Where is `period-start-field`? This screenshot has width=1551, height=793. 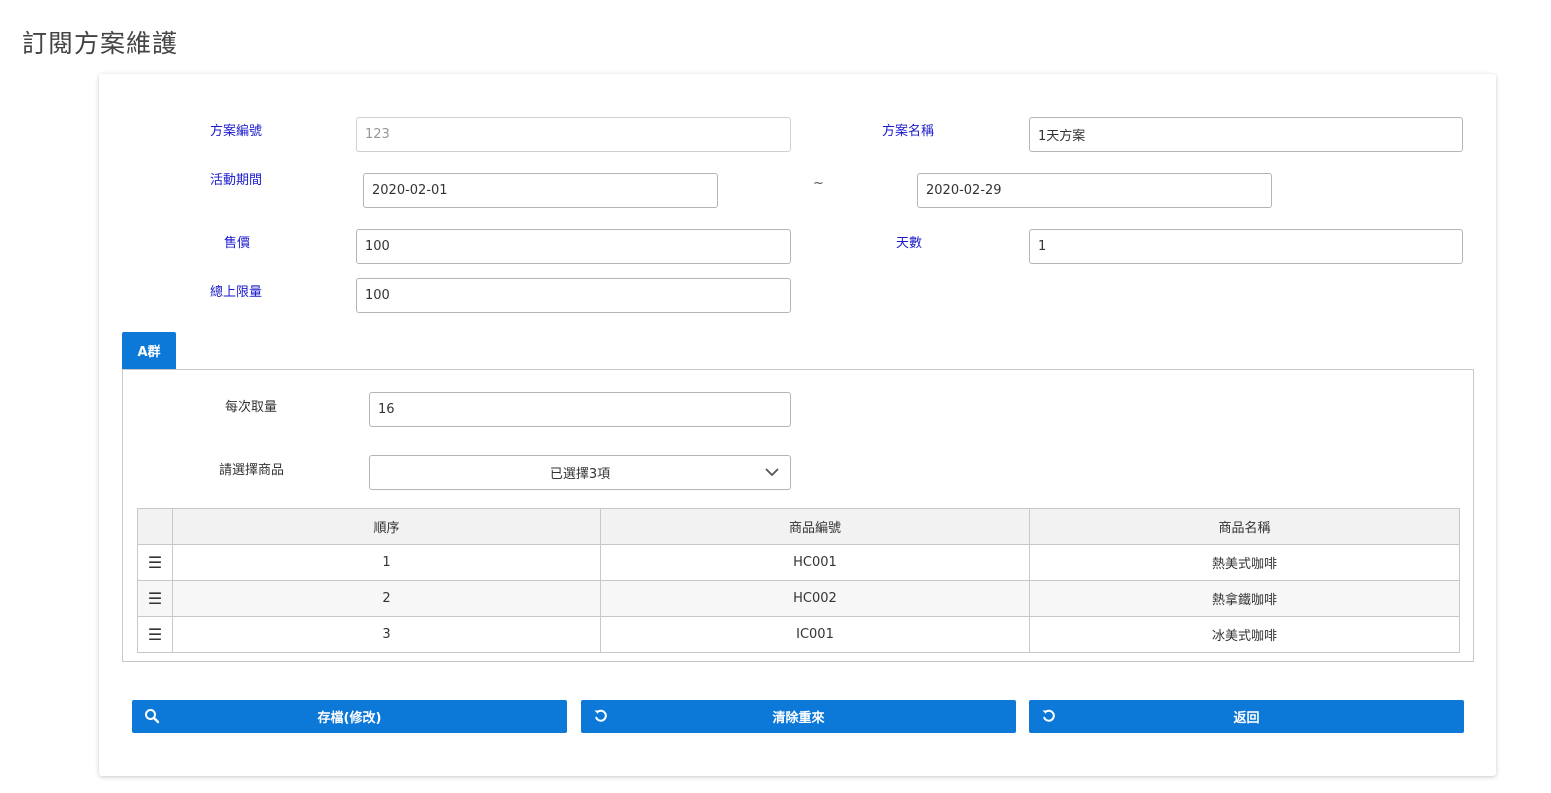 period-start-field is located at coordinates (540, 190).